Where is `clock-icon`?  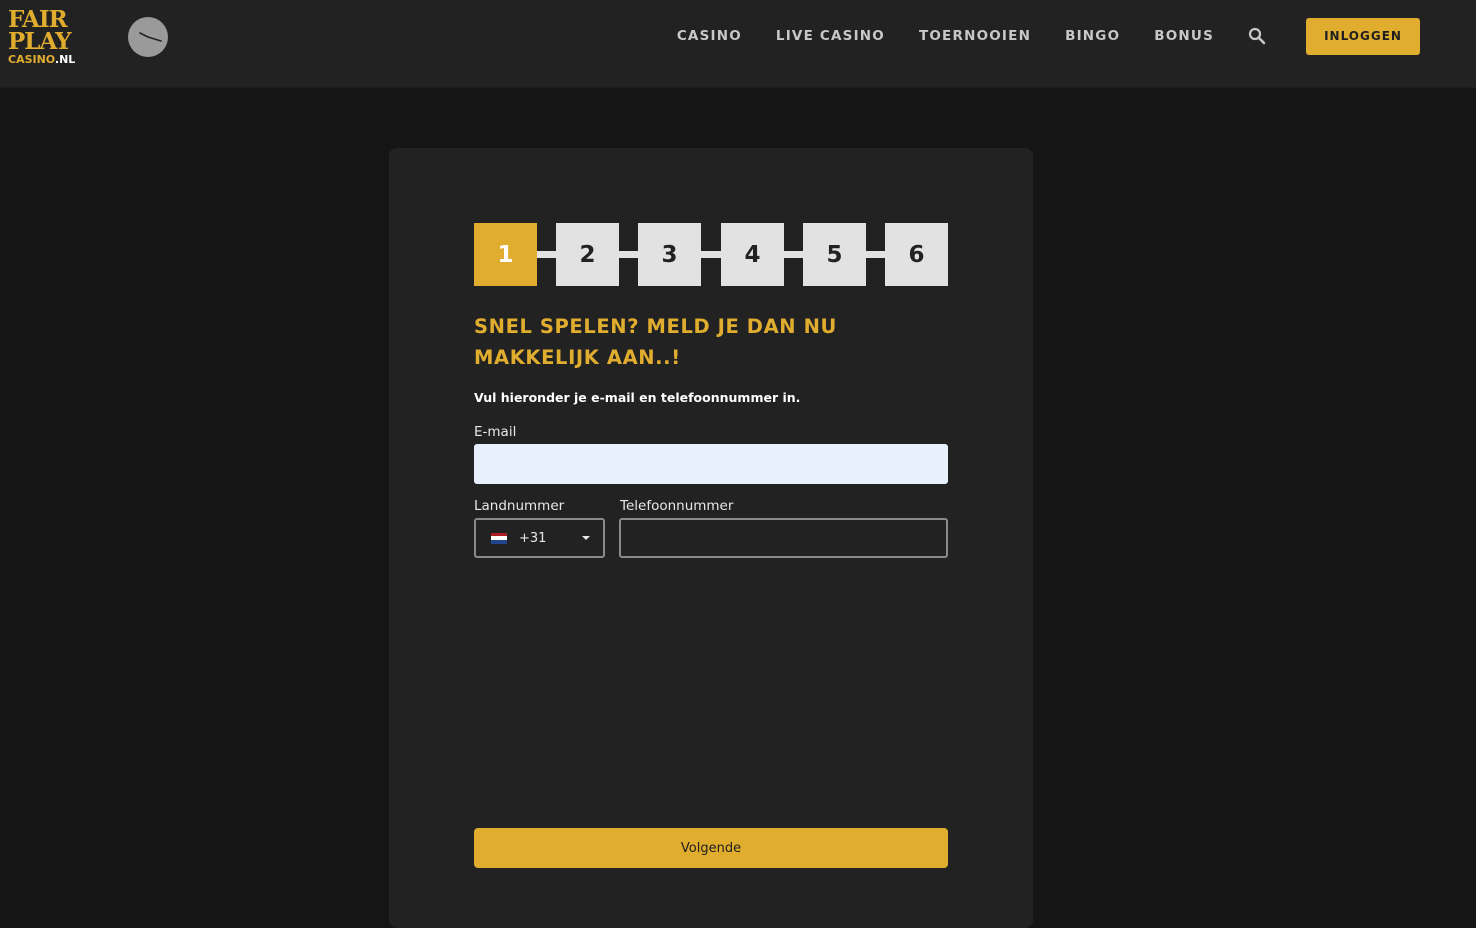
clock-icon is located at coordinates (148, 37).